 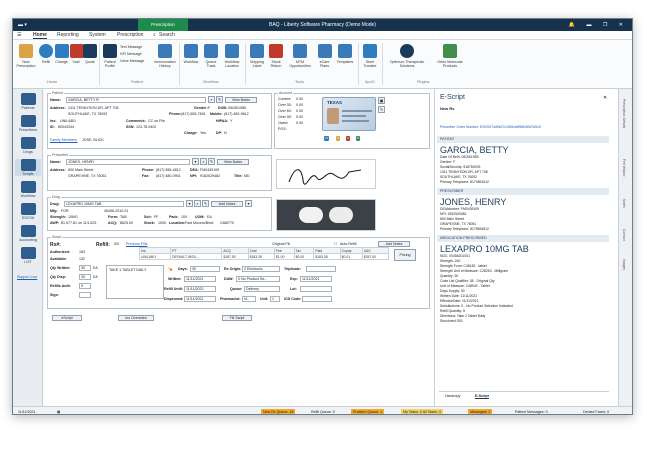 What do you see at coordinates (598, 25) in the screenshot?
I see `window-controls: 🔔 ▬ ❐ ✕` at bounding box center [598, 25].